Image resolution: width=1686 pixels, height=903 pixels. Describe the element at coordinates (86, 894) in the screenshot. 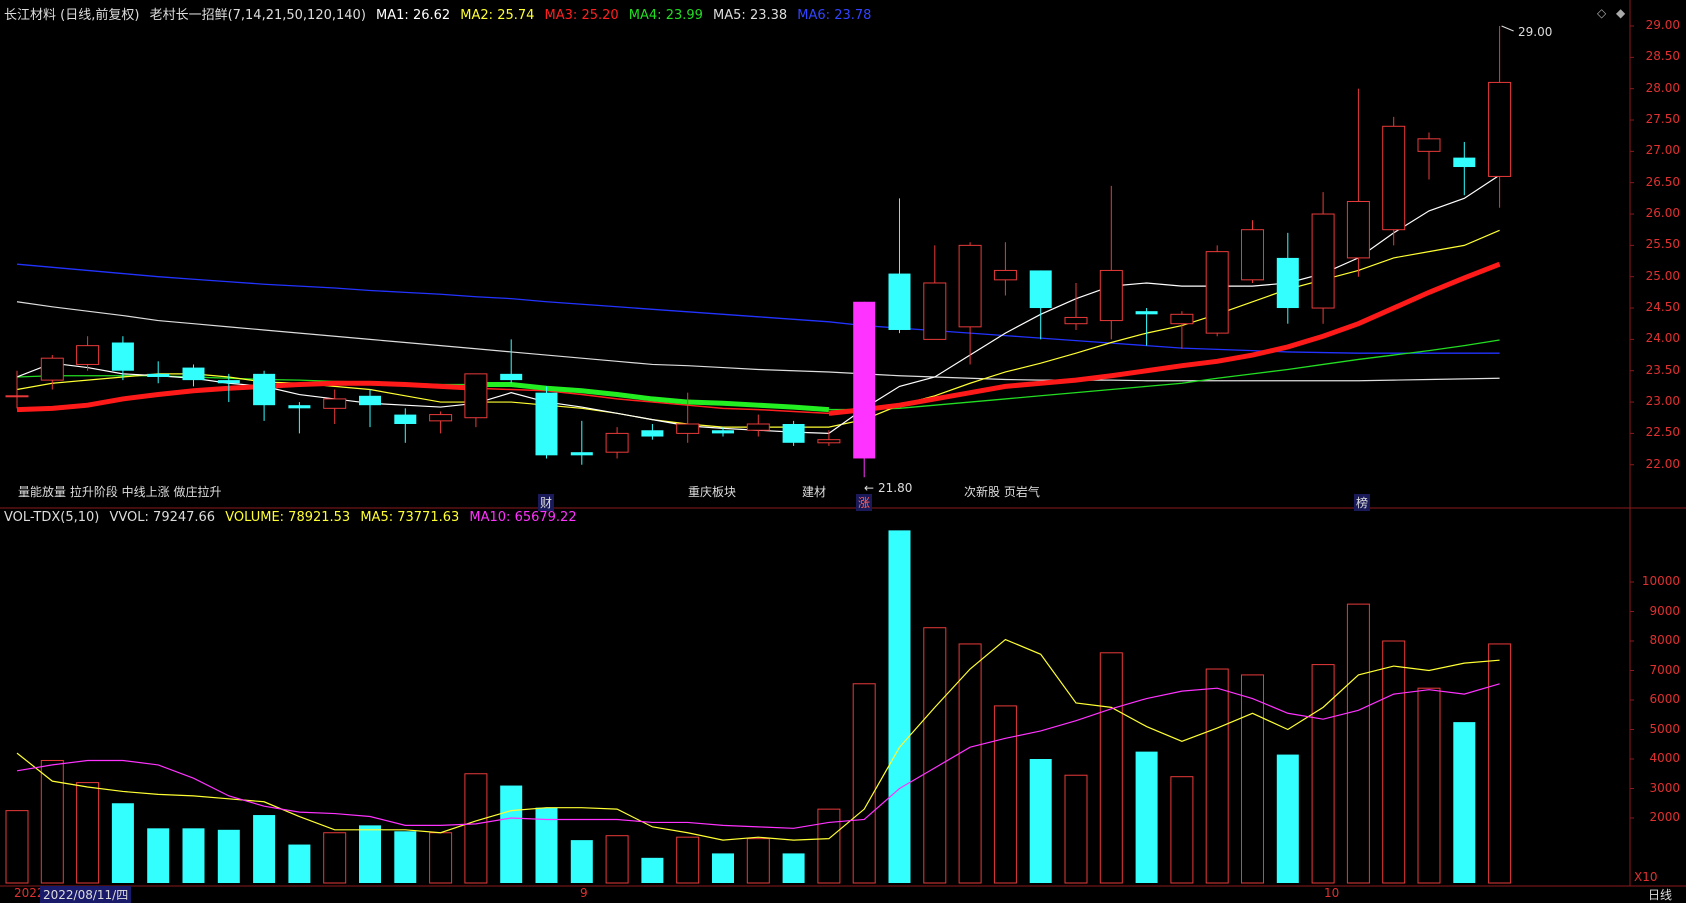

I see `selected-date: 2022/08/11/四` at that location.